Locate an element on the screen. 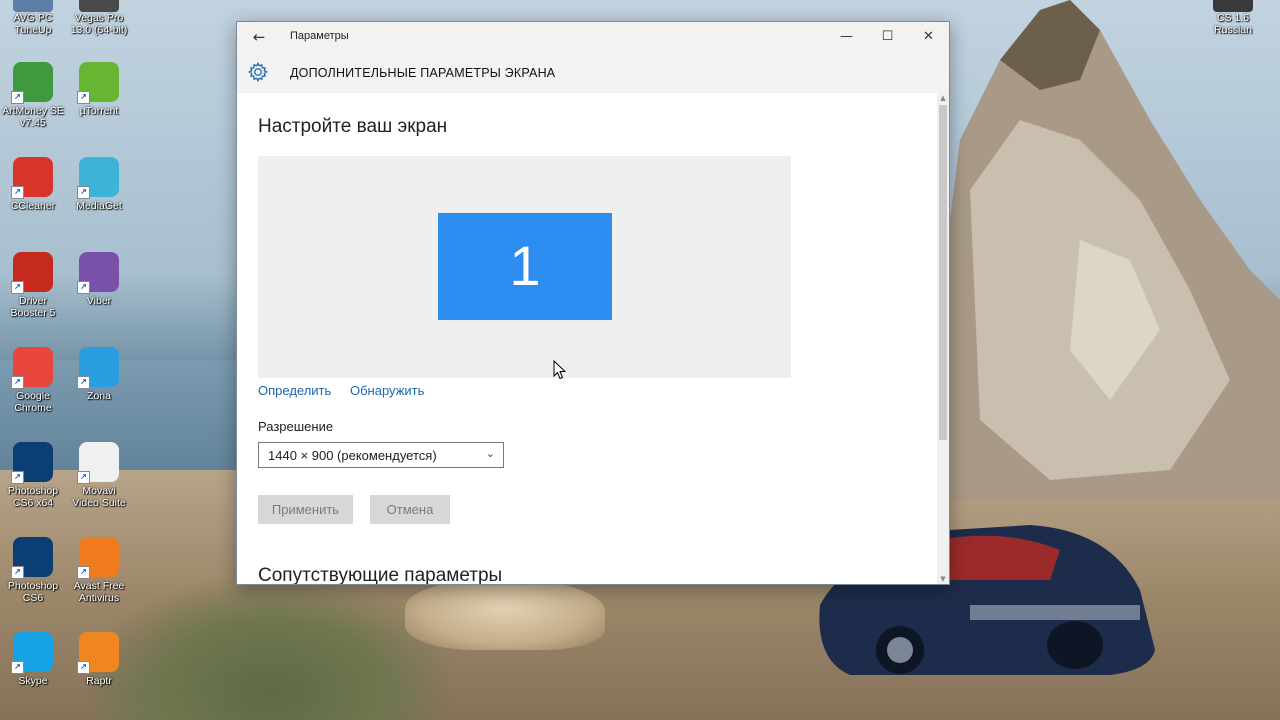 This screenshot has height=720, width=1280. desktop-icon-avg: AVG PC TuneUp is located at coordinates (33, 18).